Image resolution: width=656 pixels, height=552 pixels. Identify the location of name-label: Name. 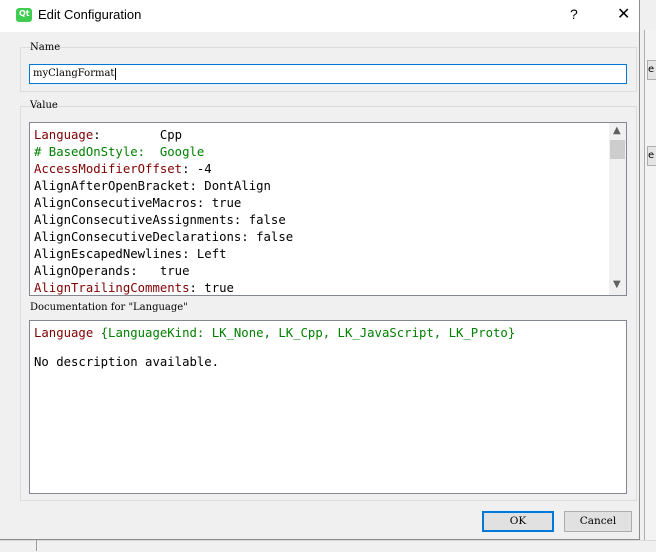
(45, 47).